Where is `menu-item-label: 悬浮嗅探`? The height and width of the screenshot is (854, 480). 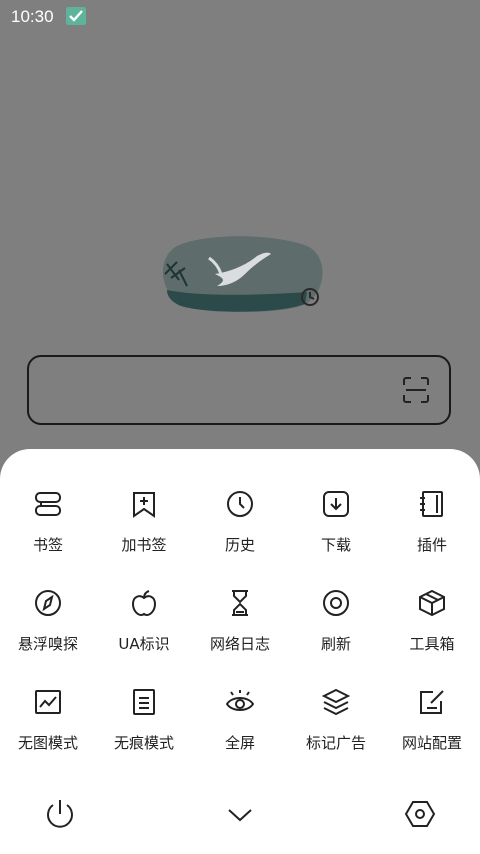 menu-item-label: 悬浮嗅探 is located at coordinates (47, 644).